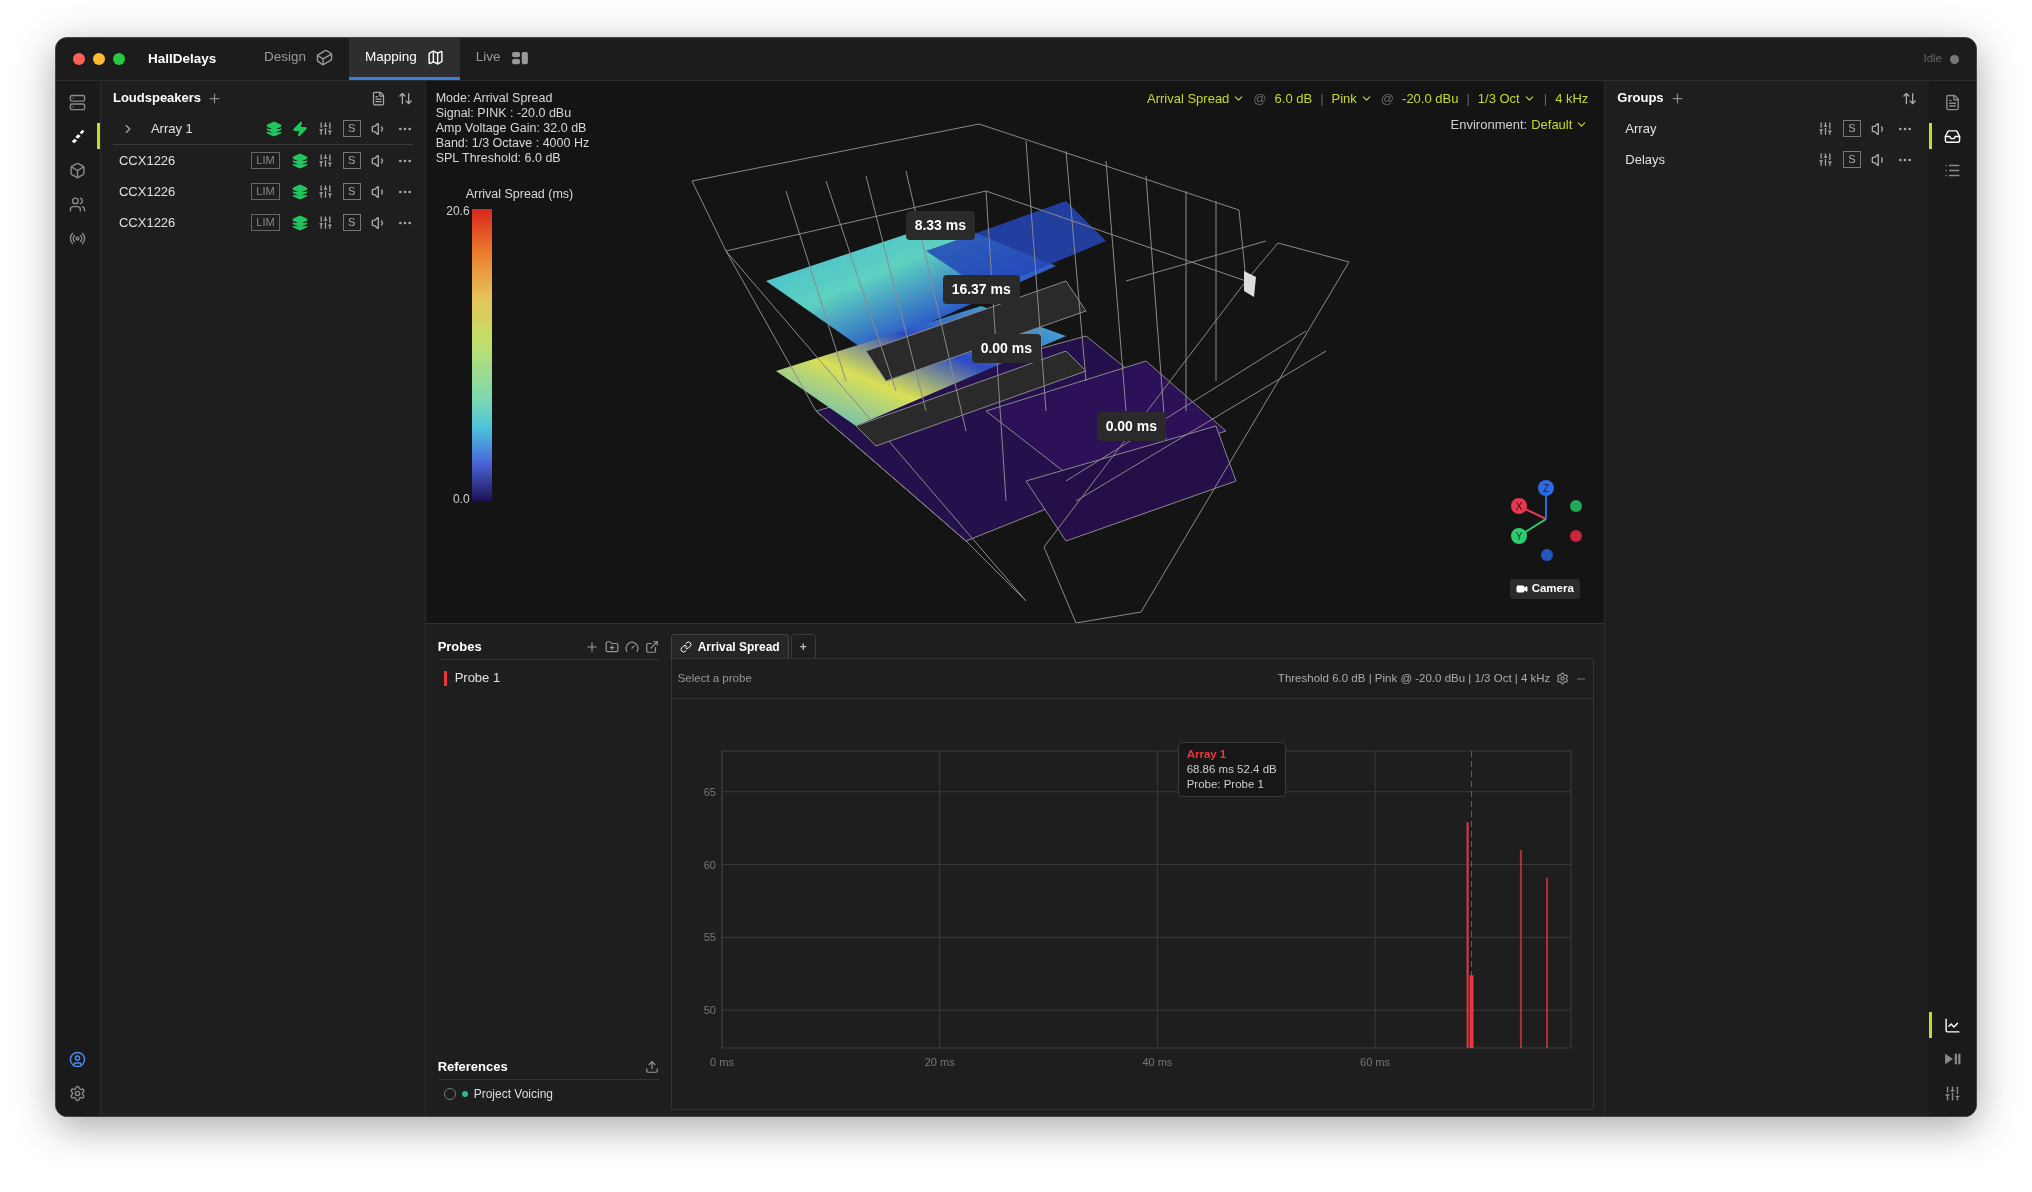 The height and width of the screenshot is (1192, 2032). What do you see at coordinates (78, 102) in the screenshot?
I see `server-icon` at bounding box center [78, 102].